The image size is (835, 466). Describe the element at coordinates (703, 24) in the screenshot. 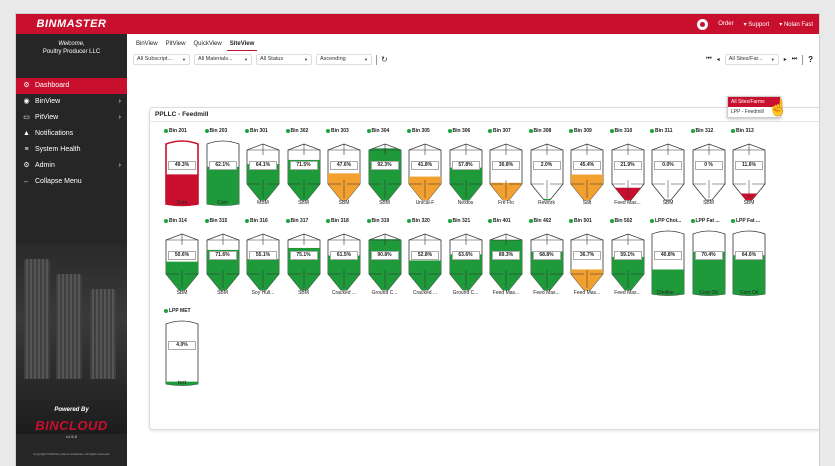

I see `notification-bell-icon` at that location.